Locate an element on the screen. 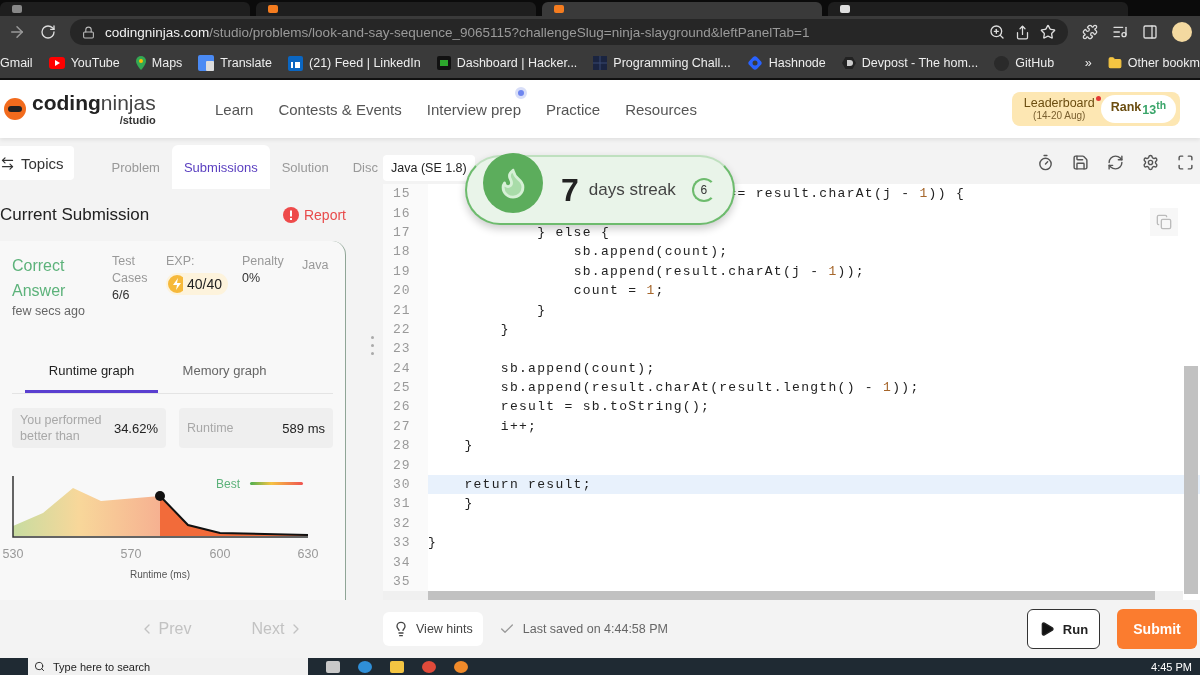 The width and height of the screenshot is (1200, 675). taskbar-clock: 4:45 PM is located at coordinates (1171, 666).